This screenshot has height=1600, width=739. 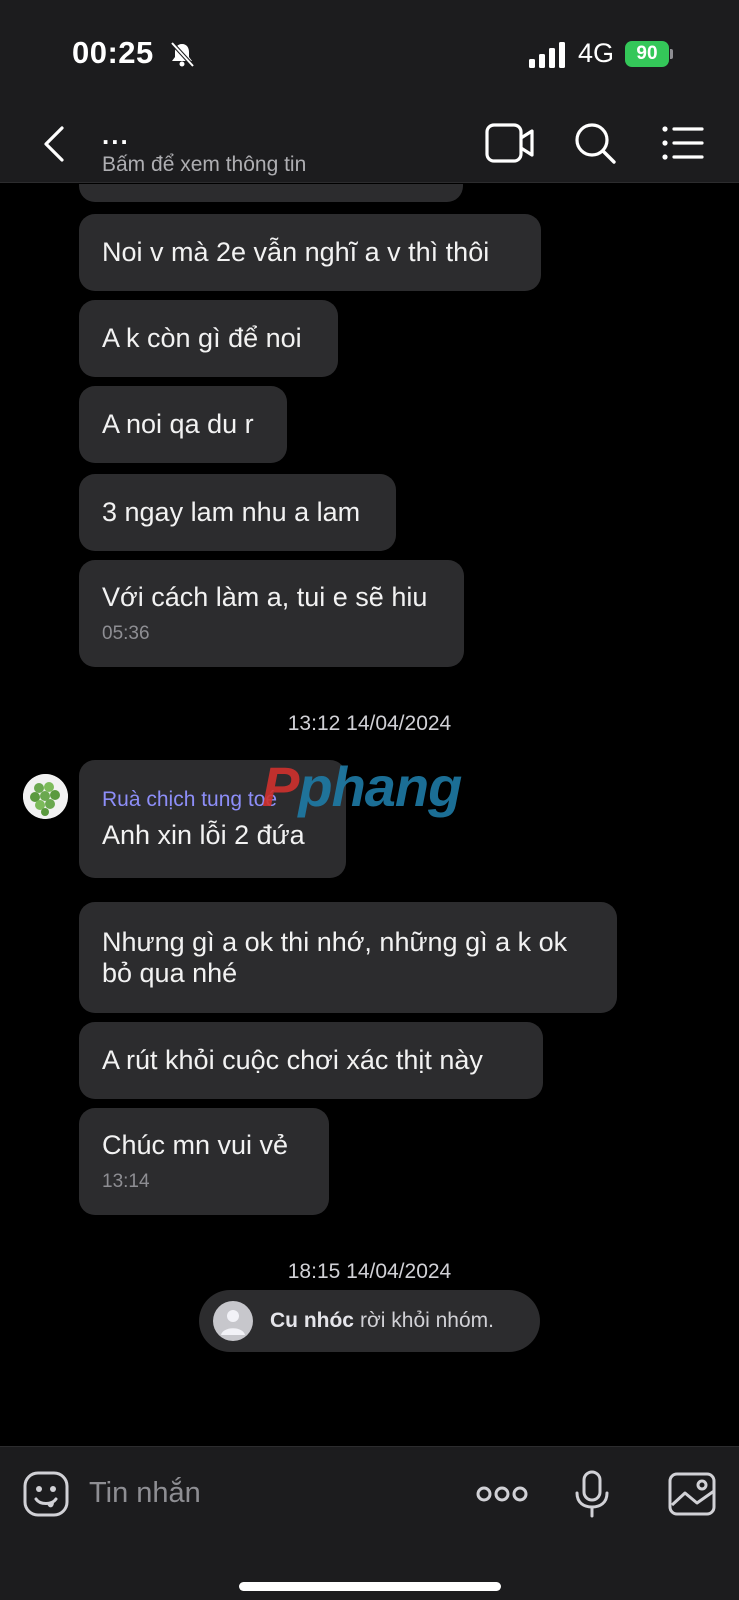 What do you see at coordinates (380, 786) in the screenshot?
I see `watermark-text: phang` at bounding box center [380, 786].